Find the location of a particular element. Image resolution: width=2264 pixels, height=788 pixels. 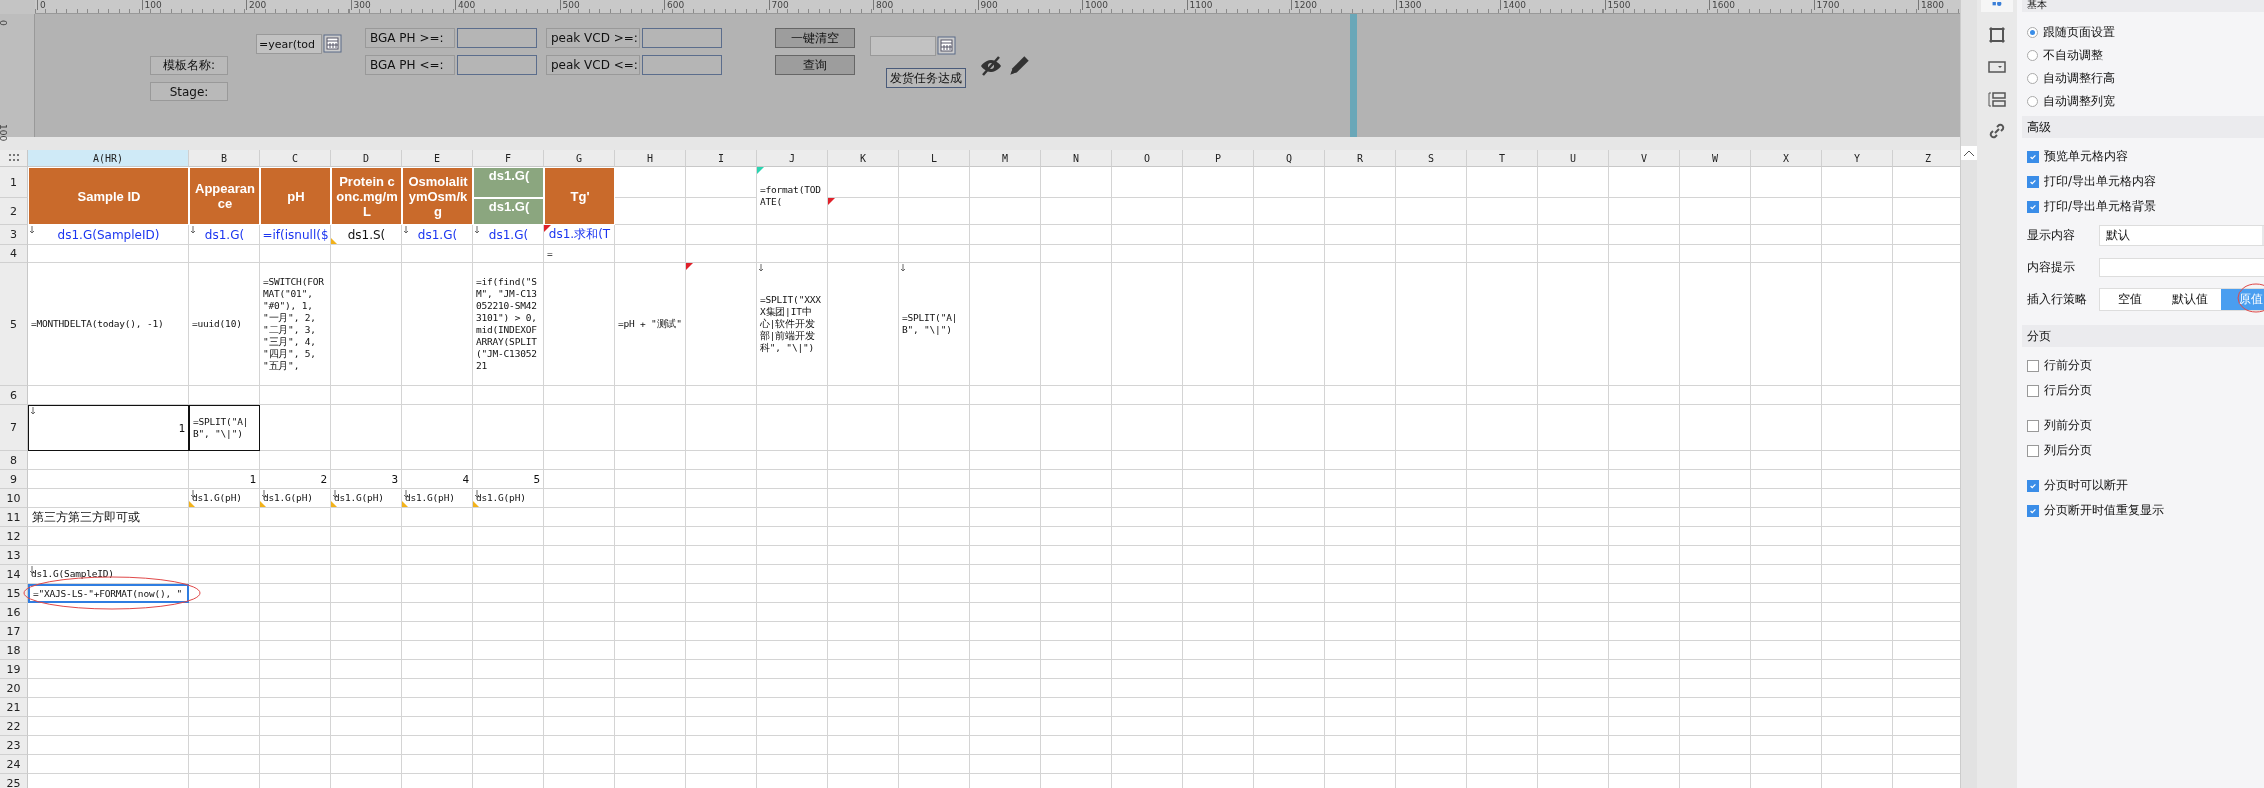

column-header: K is located at coordinates (863, 158).